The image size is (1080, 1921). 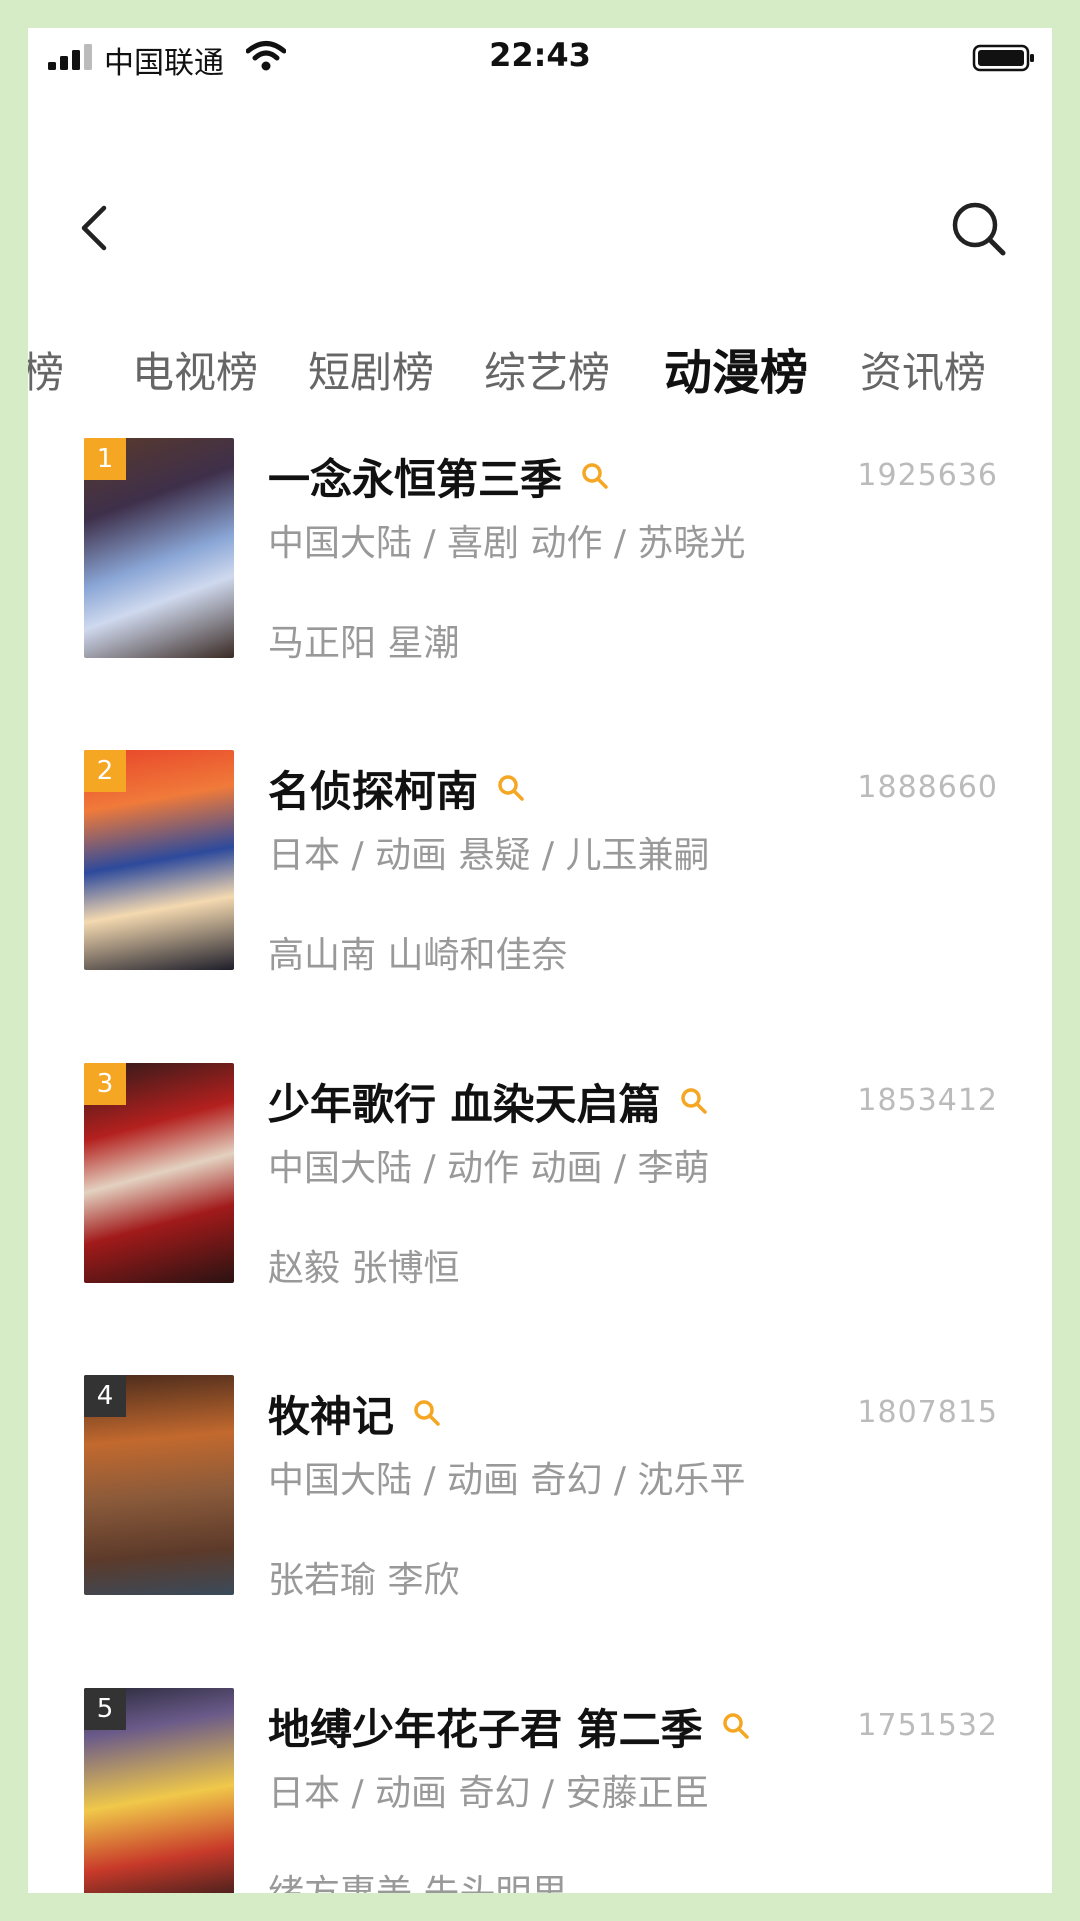 What do you see at coordinates (46, 373) in the screenshot?
I see `tab-partial: 榜` at bounding box center [46, 373].